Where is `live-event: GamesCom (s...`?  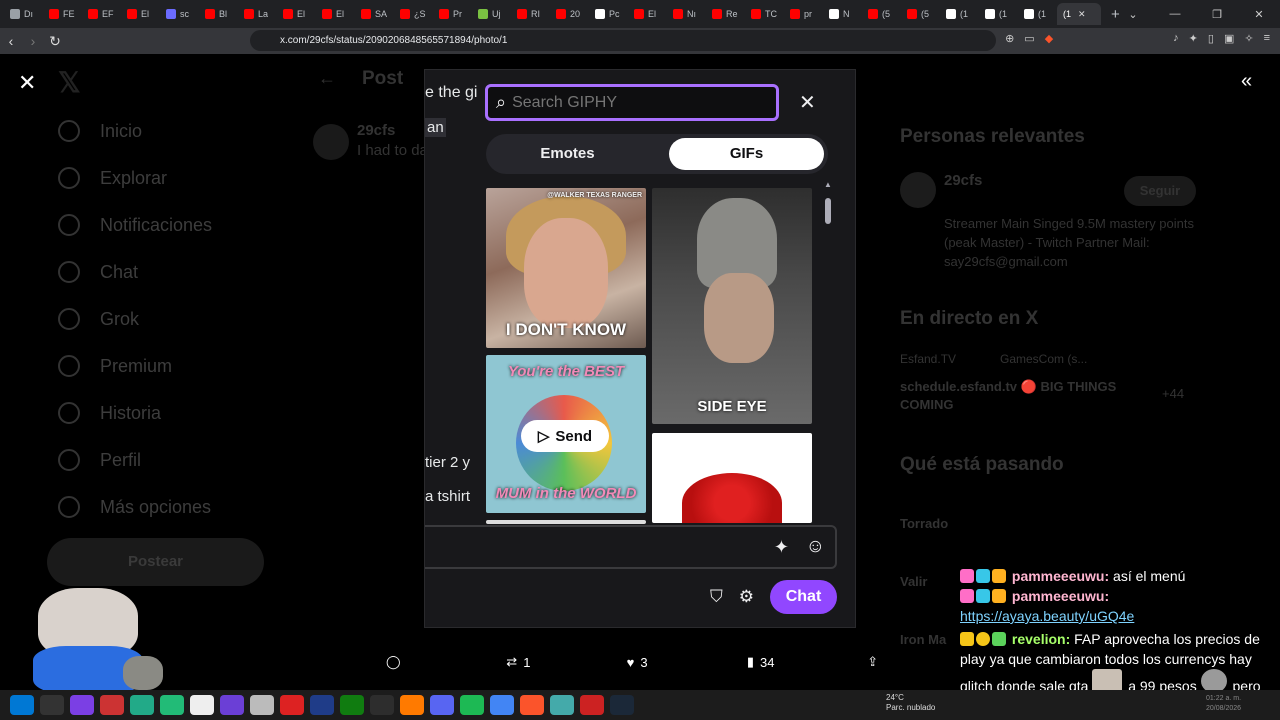 live-event: GamesCom (s... is located at coordinates (1043, 359).